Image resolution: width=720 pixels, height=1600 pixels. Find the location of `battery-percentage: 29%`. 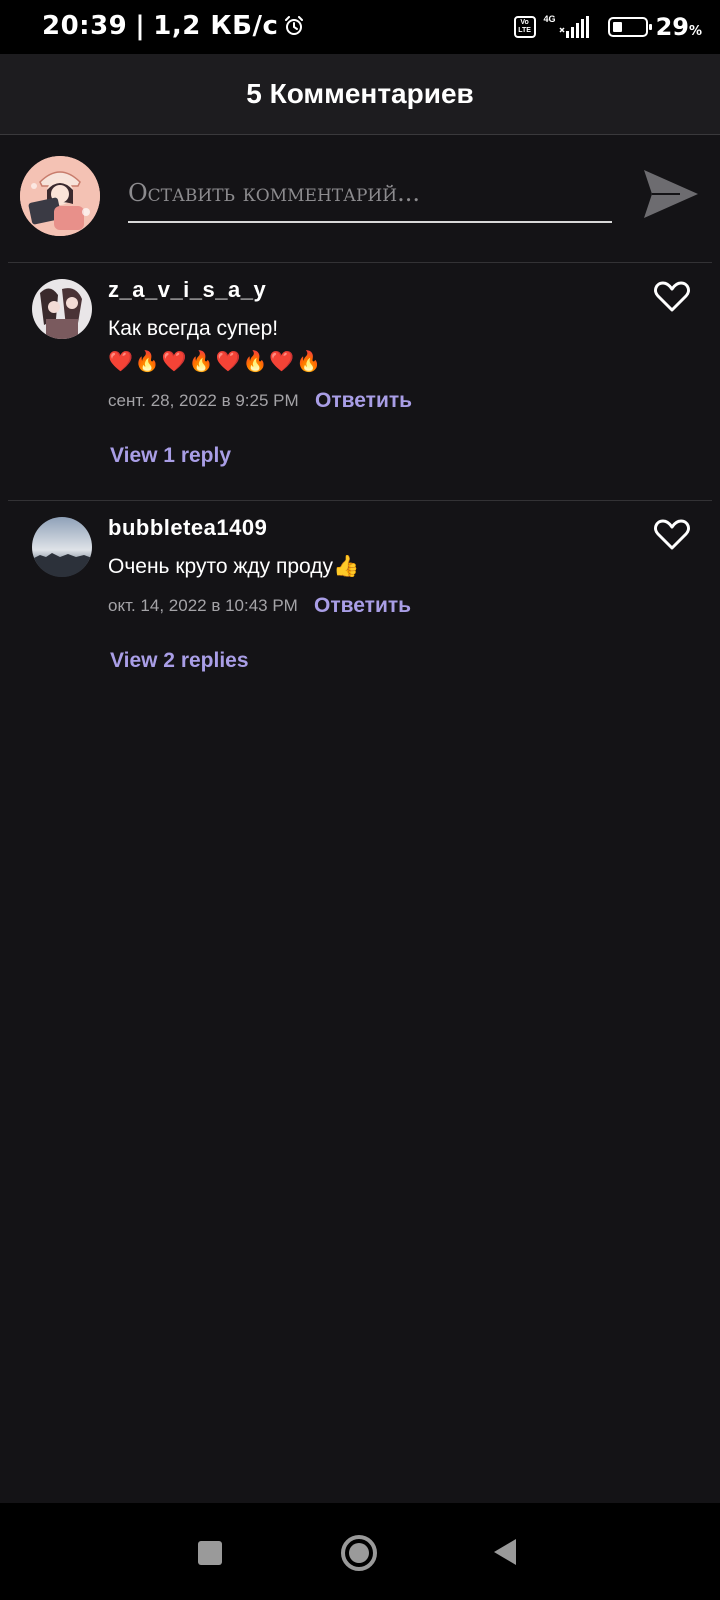

battery-percentage: 29% is located at coordinates (679, 27).